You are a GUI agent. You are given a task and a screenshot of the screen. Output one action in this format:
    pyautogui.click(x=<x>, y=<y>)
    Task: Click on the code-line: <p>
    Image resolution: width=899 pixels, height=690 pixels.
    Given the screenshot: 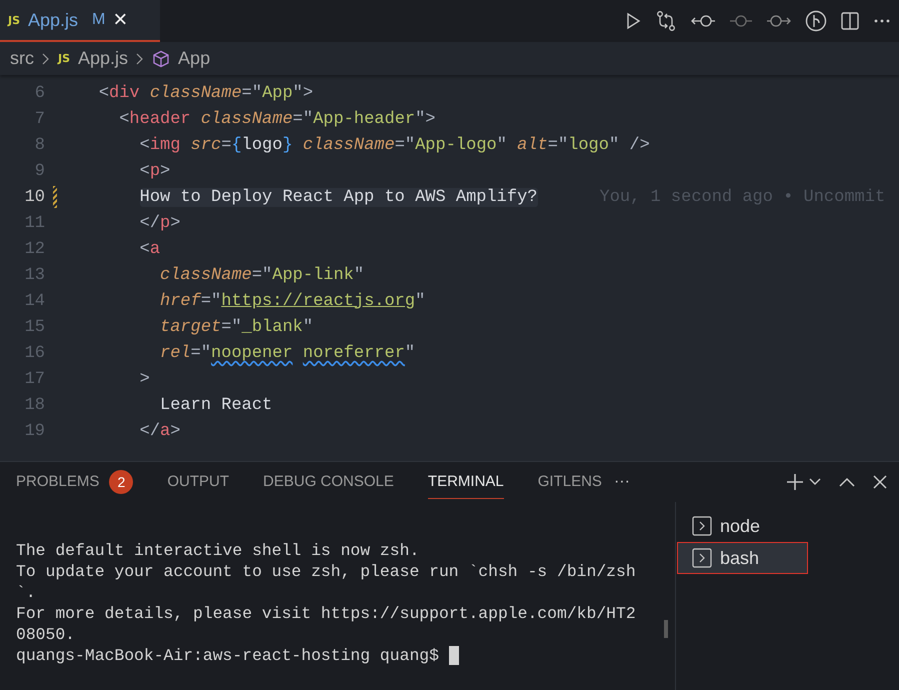 What is the action you would take?
    pyautogui.click(x=154, y=171)
    